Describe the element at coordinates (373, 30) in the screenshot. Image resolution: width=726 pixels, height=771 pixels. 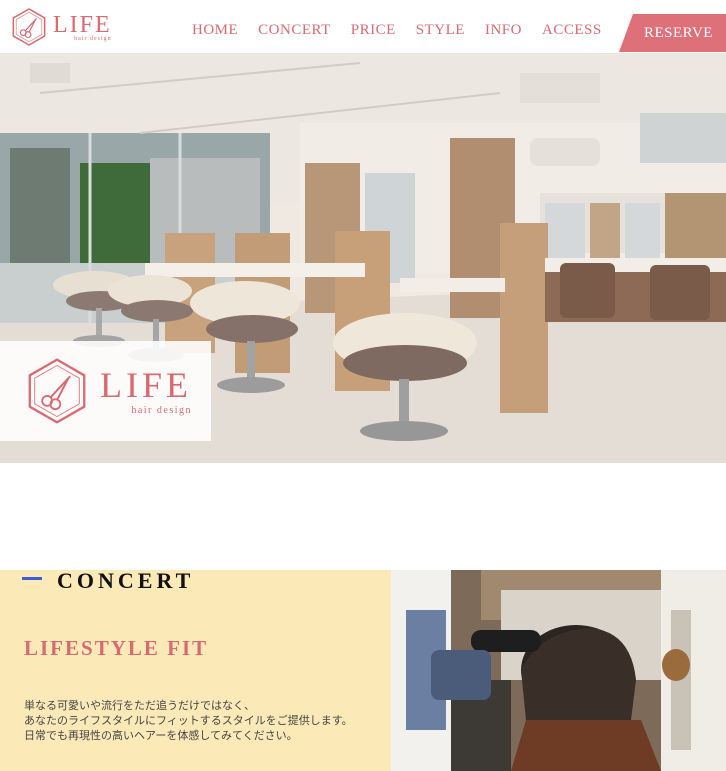
I see `nav-price: PRICE` at that location.